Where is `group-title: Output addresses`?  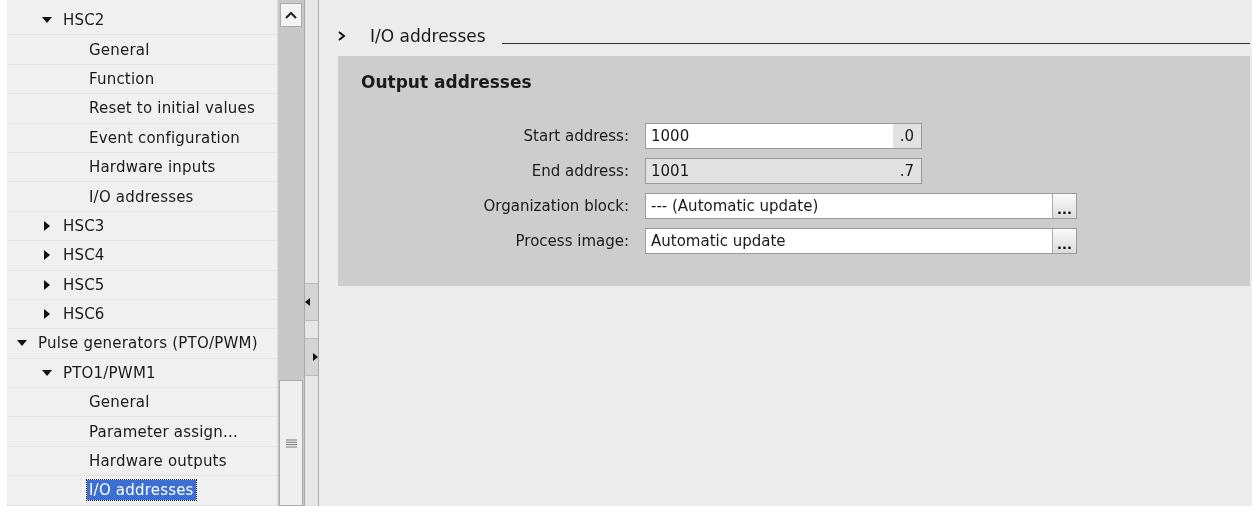
group-title: Output addresses is located at coordinates (447, 82).